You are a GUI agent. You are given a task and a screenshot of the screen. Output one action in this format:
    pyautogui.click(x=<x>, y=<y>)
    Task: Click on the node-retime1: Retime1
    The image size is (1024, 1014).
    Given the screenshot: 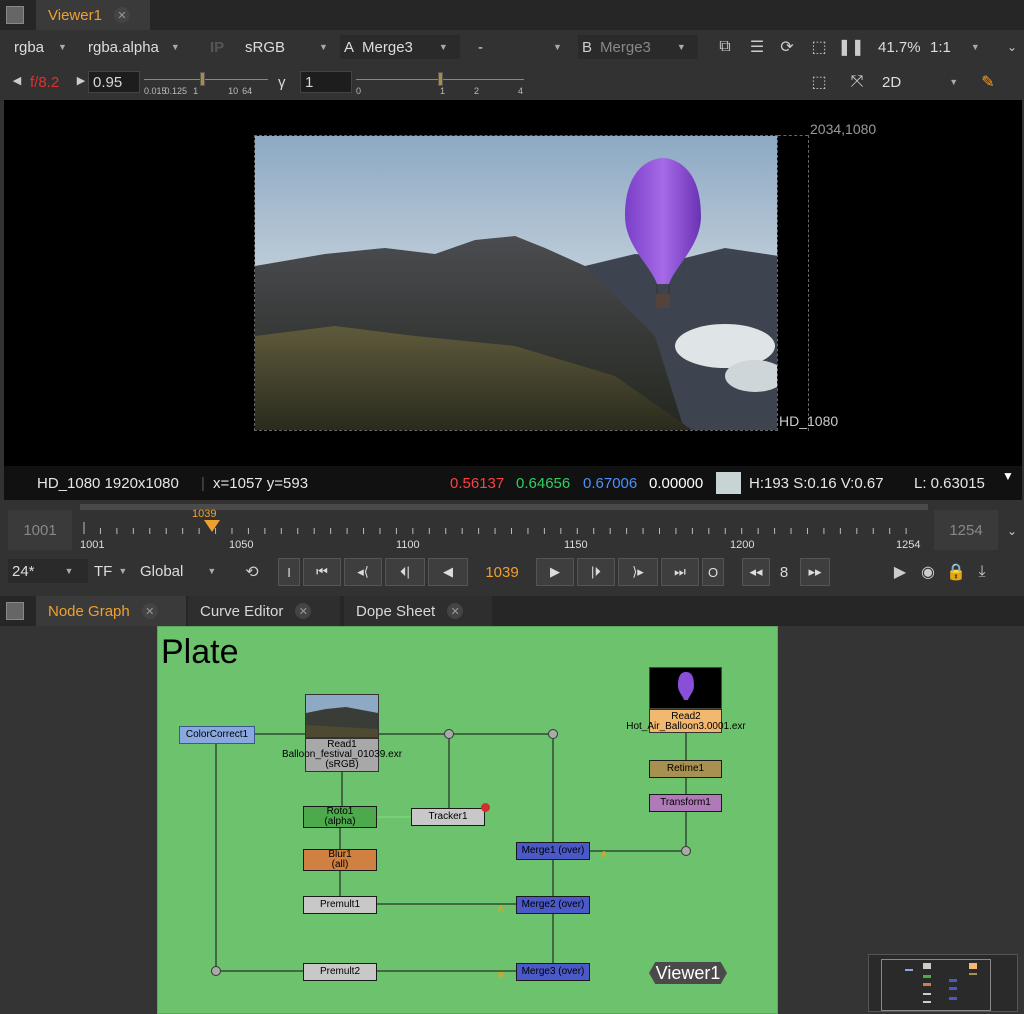 What is the action you would take?
    pyautogui.click(x=685, y=769)
    